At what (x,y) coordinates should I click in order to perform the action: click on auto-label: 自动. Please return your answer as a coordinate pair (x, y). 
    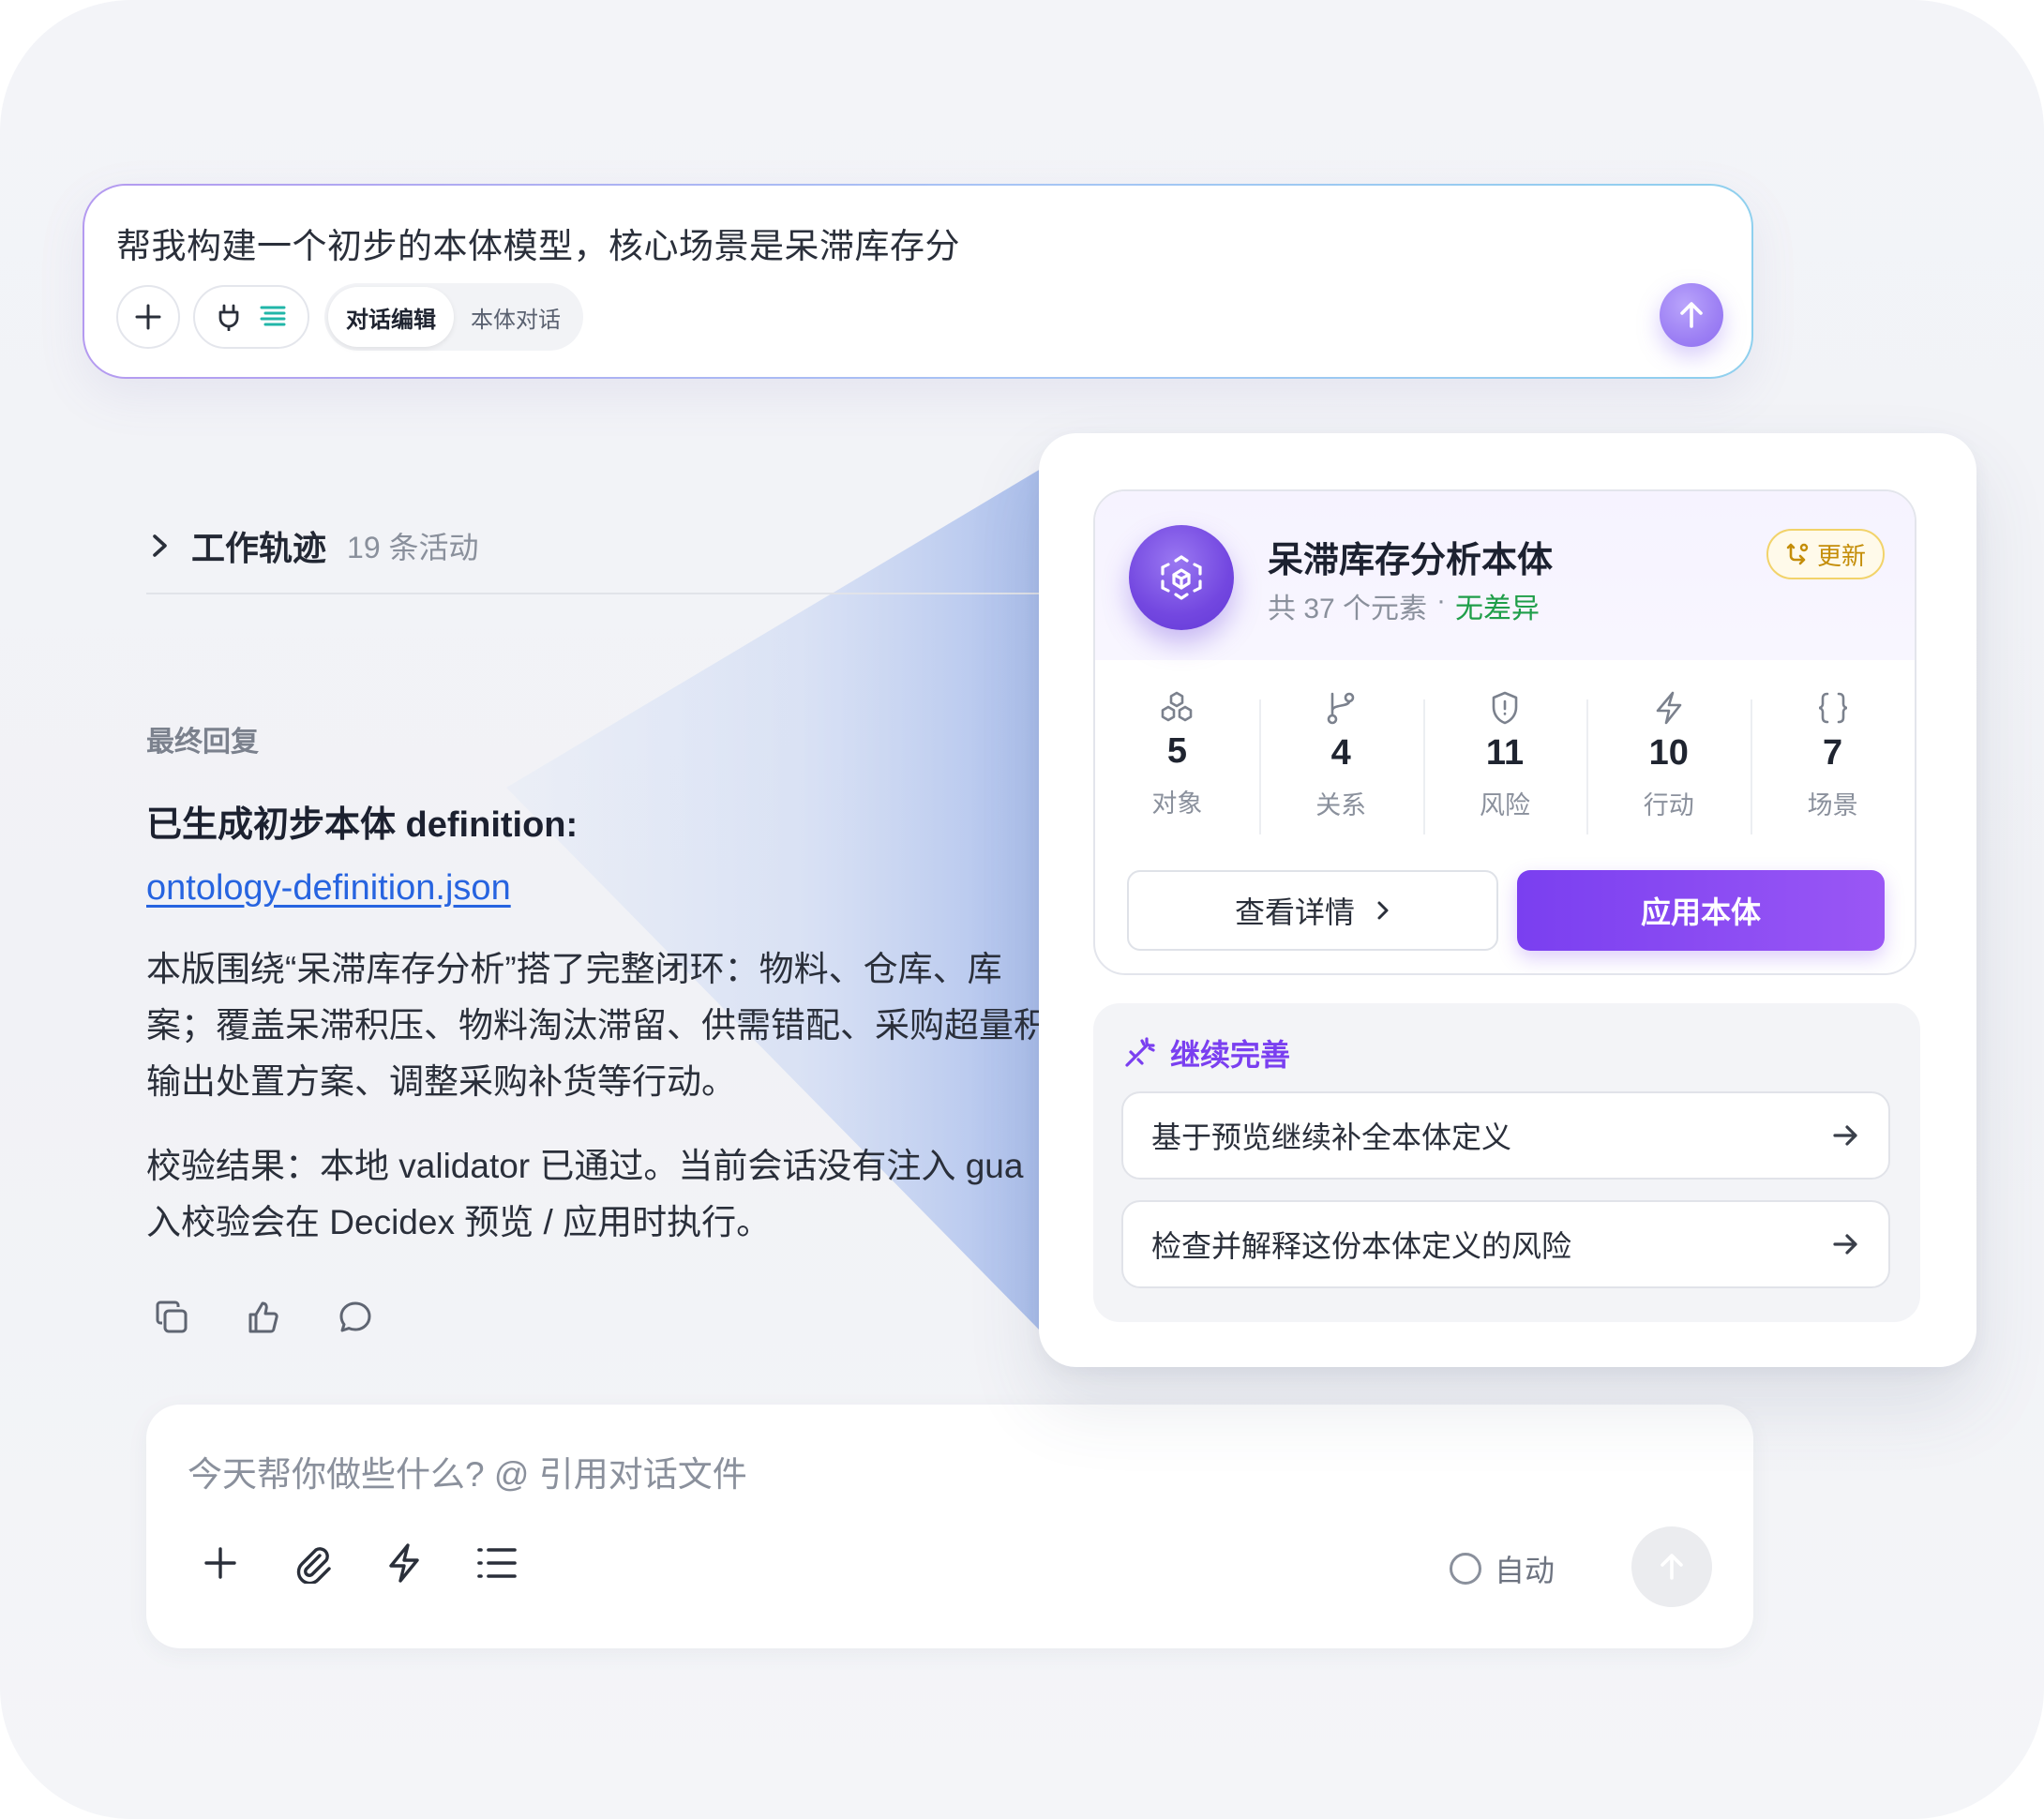
    Looking at the image, I should click on (1526, 1570).